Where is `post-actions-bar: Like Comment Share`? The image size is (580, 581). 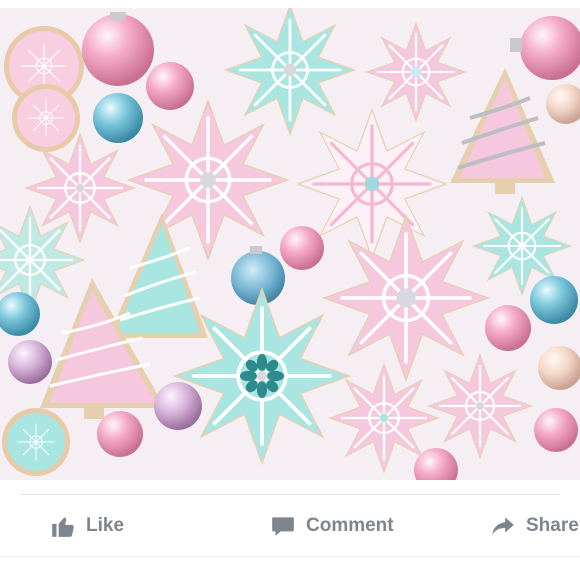
post-actions-bar: Like Comment Share is located at coordinates (290, 526).